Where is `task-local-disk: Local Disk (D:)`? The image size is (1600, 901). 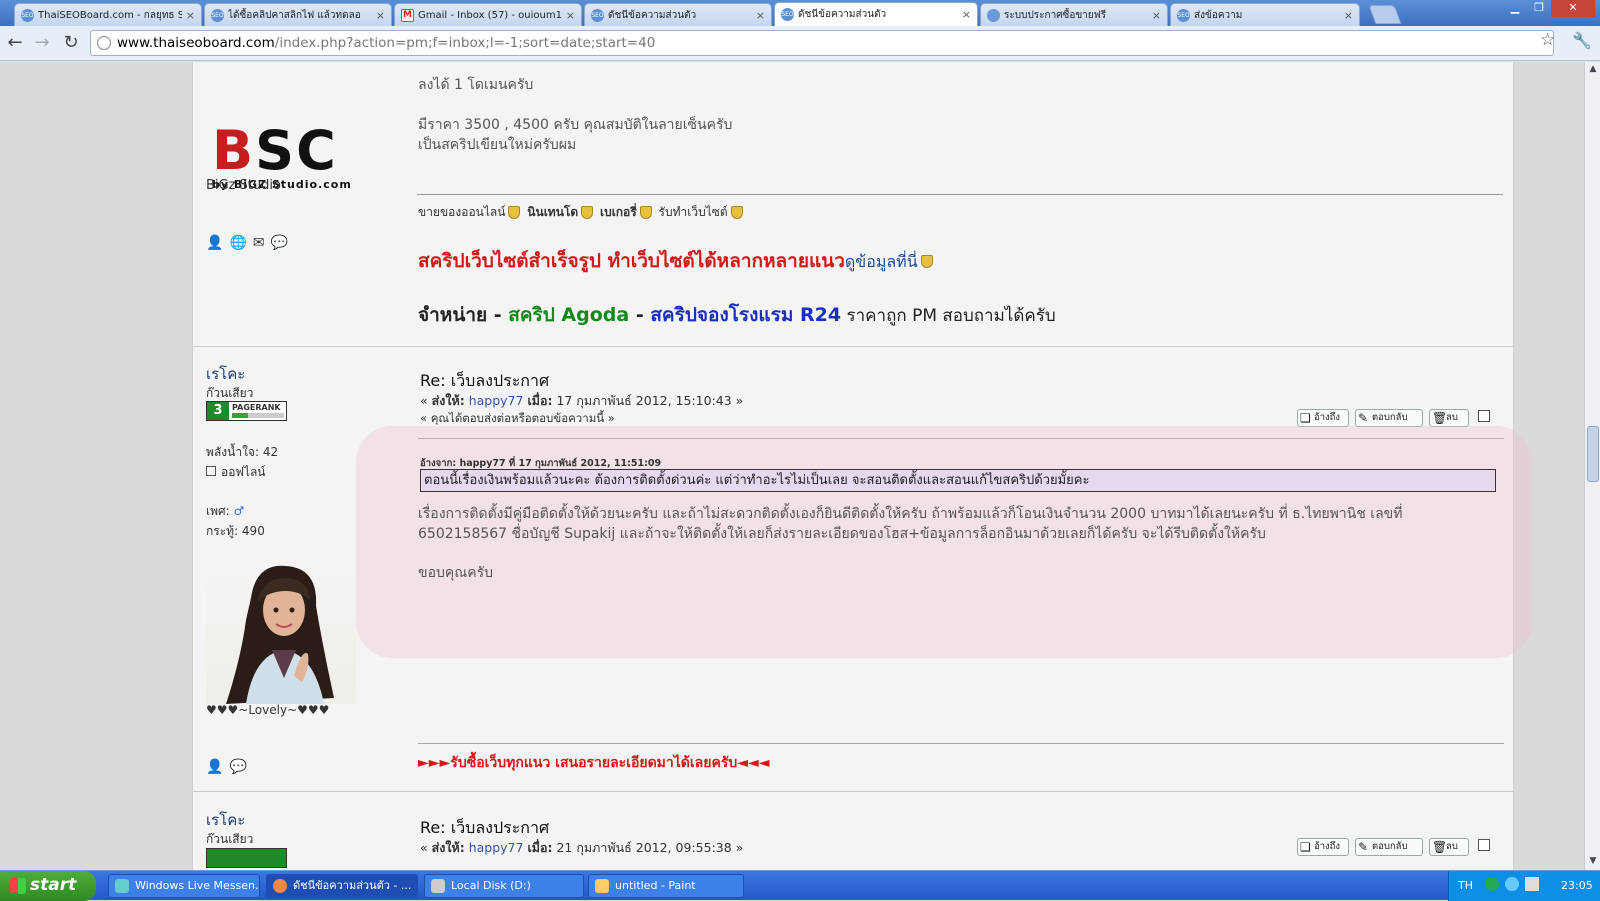
task-local-disk: Local Disk (D:) is located at coordinates (504, 886).